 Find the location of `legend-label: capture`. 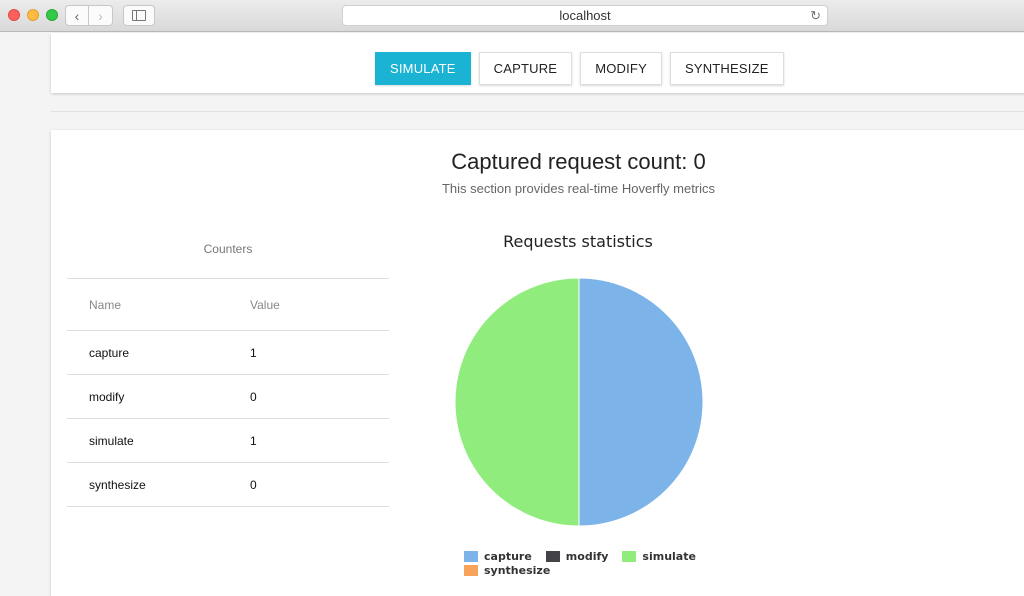

legend-label: capture is located at coordinates (508, 556).